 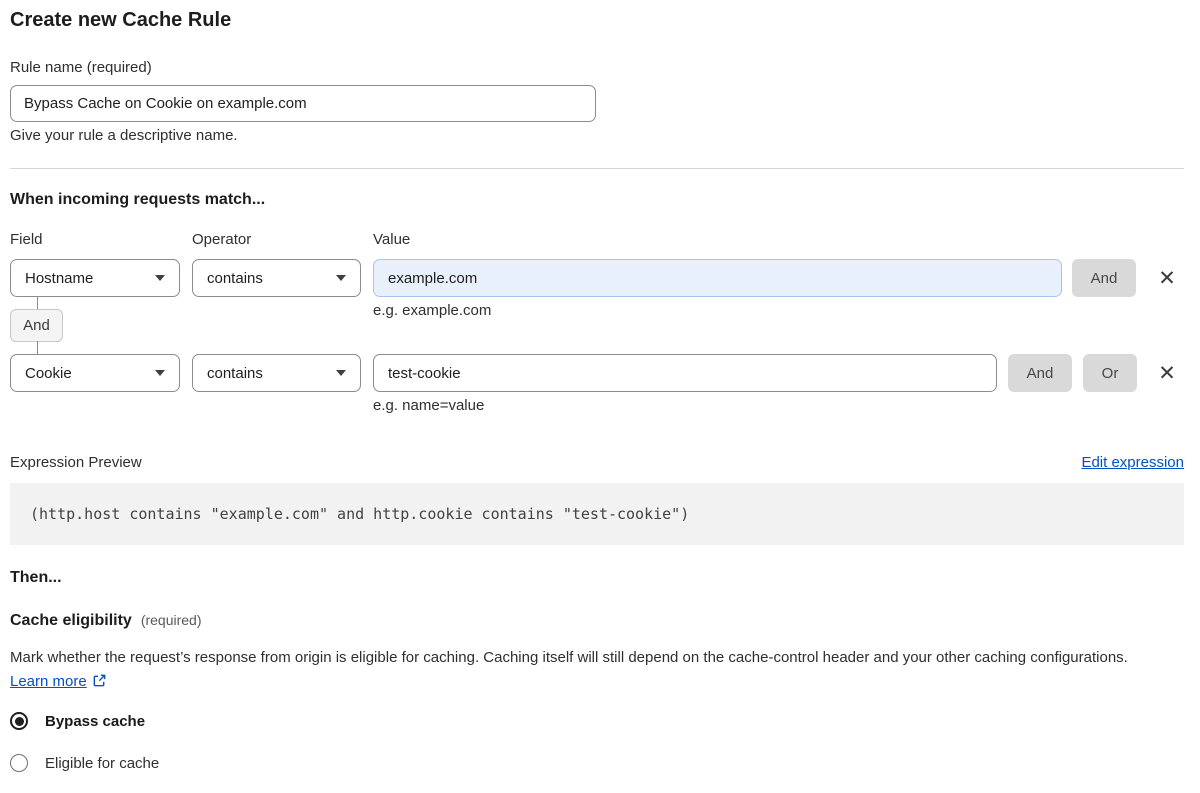 What do you see at coordinates (19, 763) in the screenshot?
I see `radio-unselected-icon` at bounding box center [19, 763].